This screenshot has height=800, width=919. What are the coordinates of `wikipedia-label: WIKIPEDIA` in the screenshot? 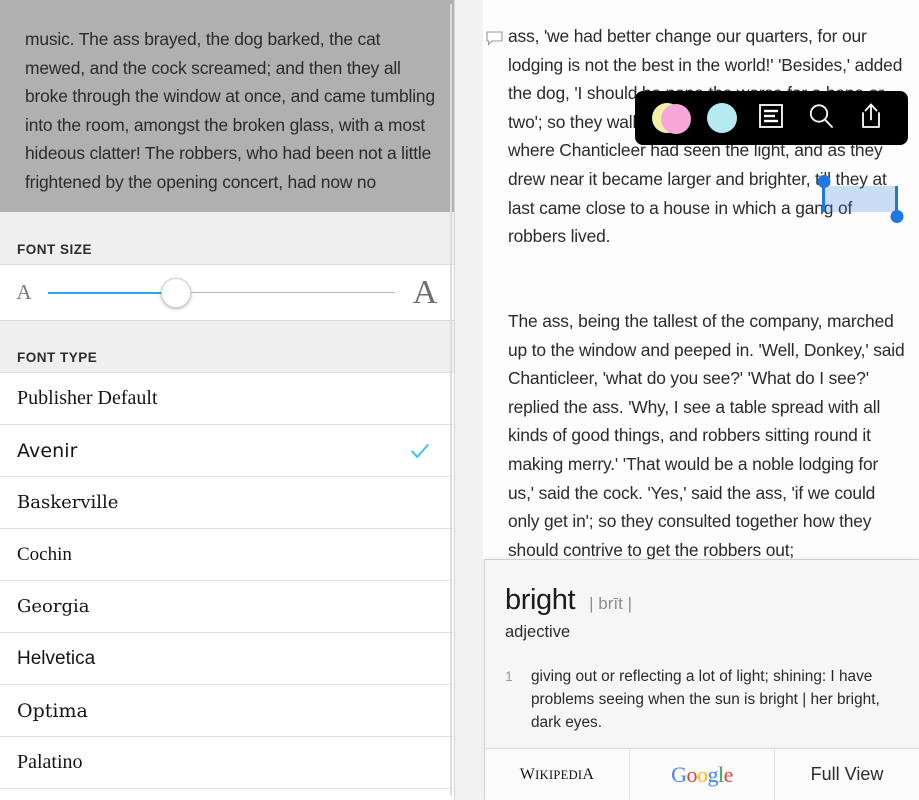 It's located at (557, 774).